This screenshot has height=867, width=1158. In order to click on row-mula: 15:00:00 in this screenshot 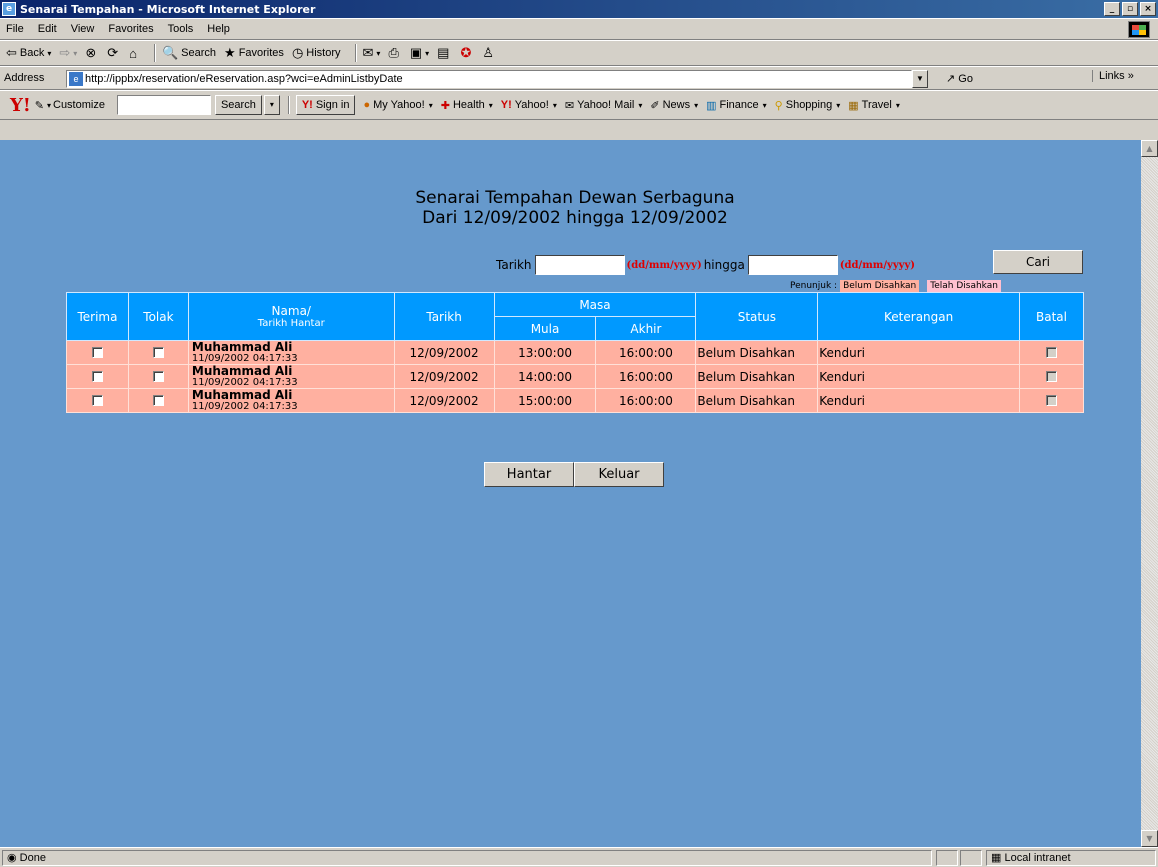, I will do `click(545, 400)`.